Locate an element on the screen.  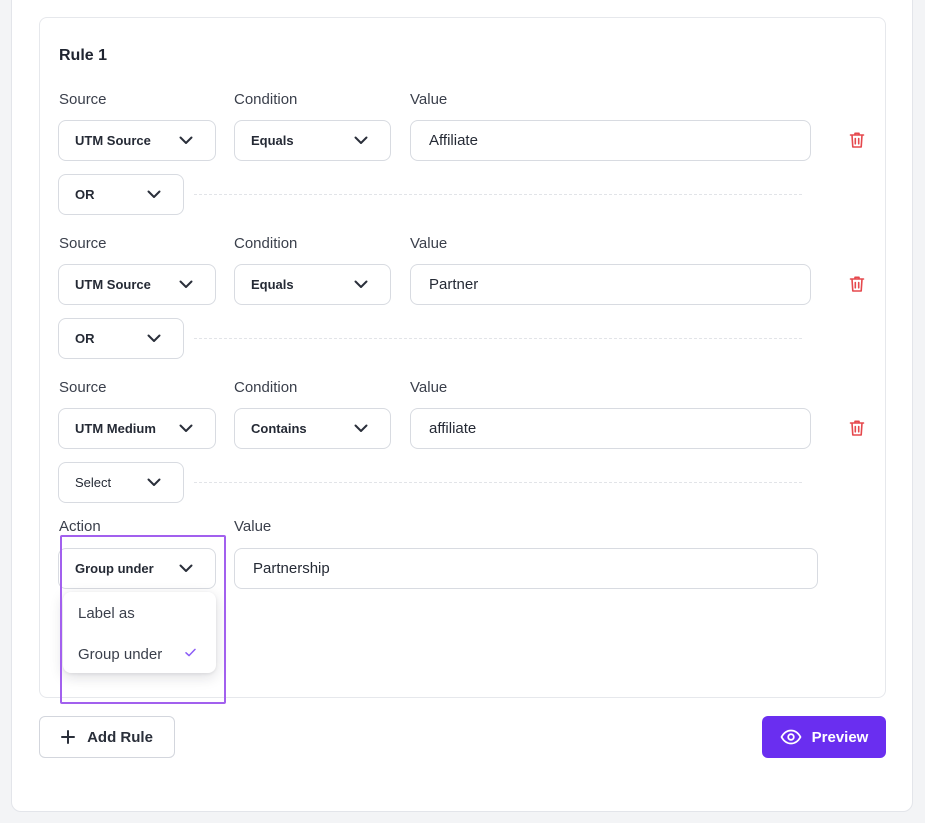
condition-select-value: Contains is located at coordinates (279, 428).